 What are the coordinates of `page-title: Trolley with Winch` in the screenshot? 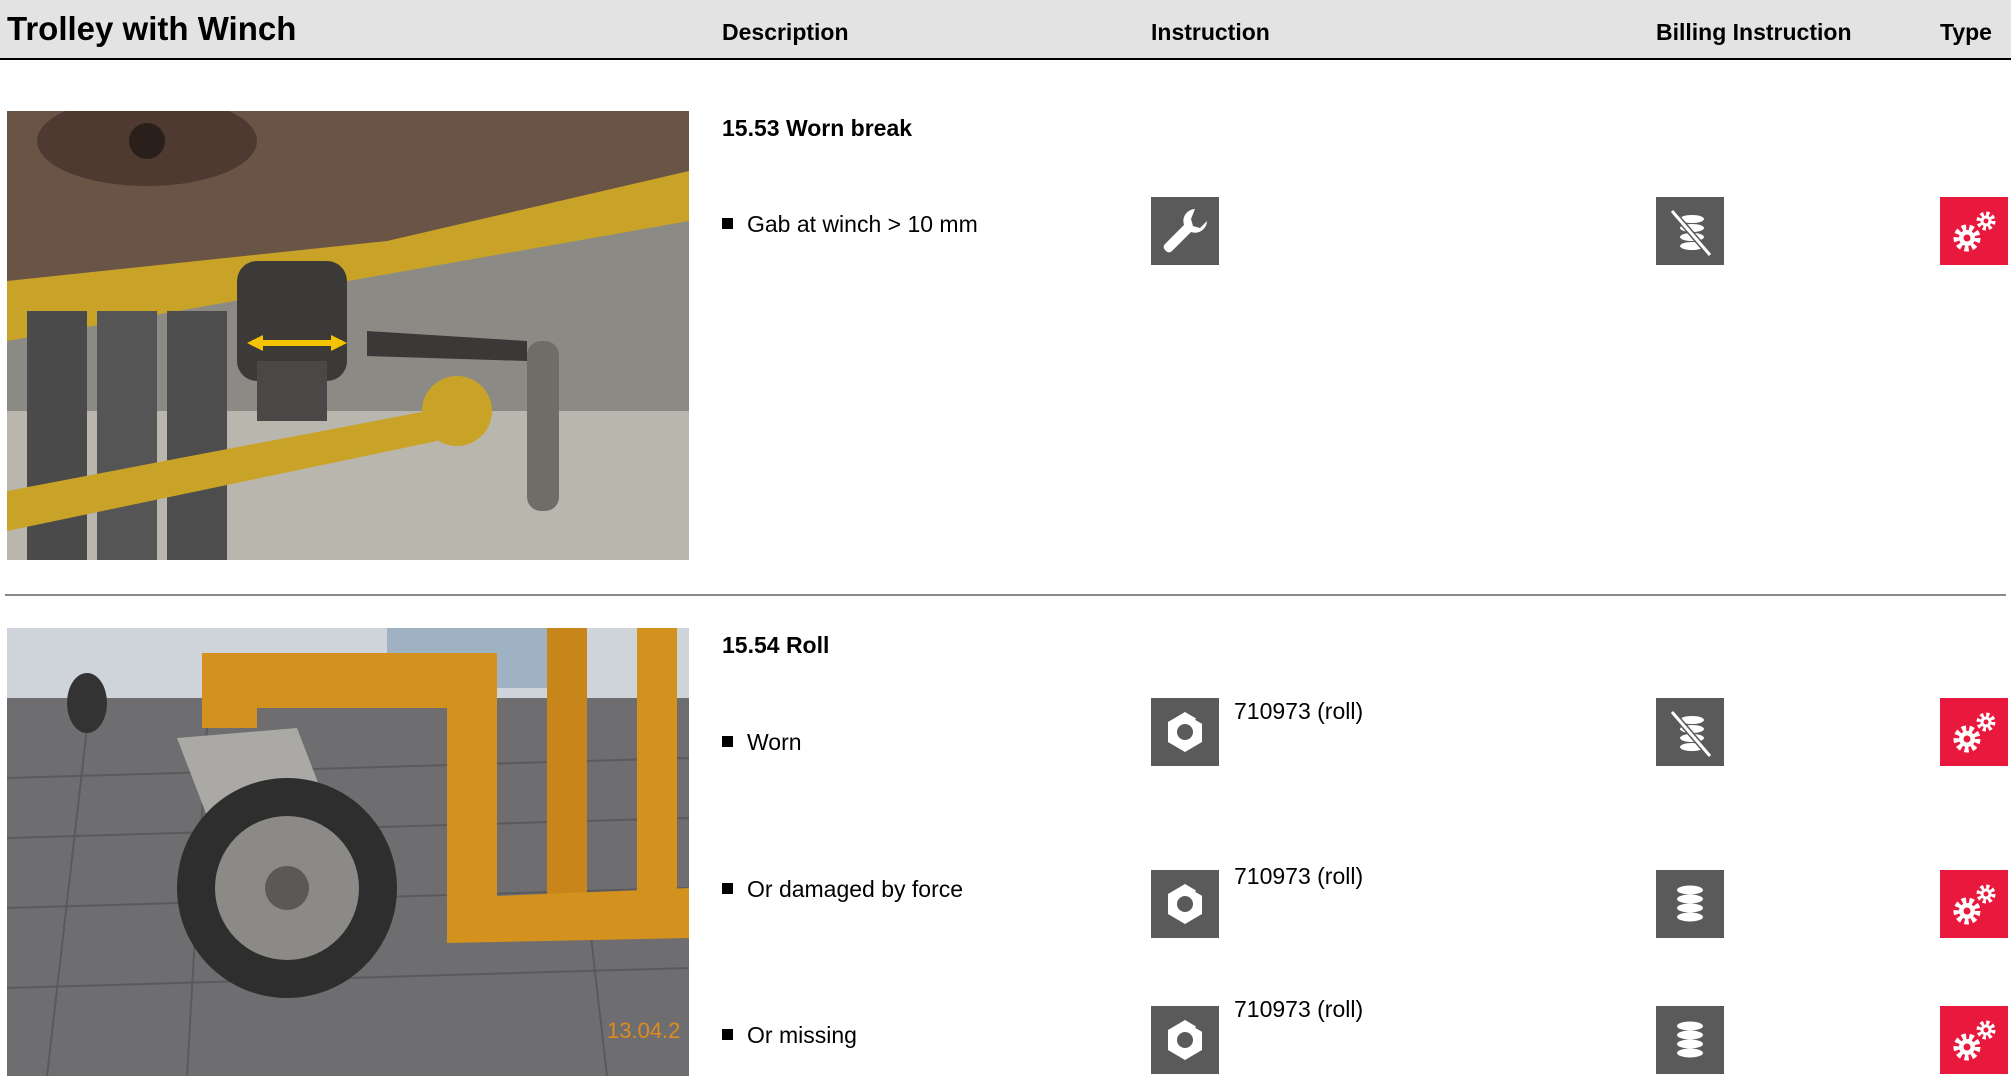 It's located at (152, 28).